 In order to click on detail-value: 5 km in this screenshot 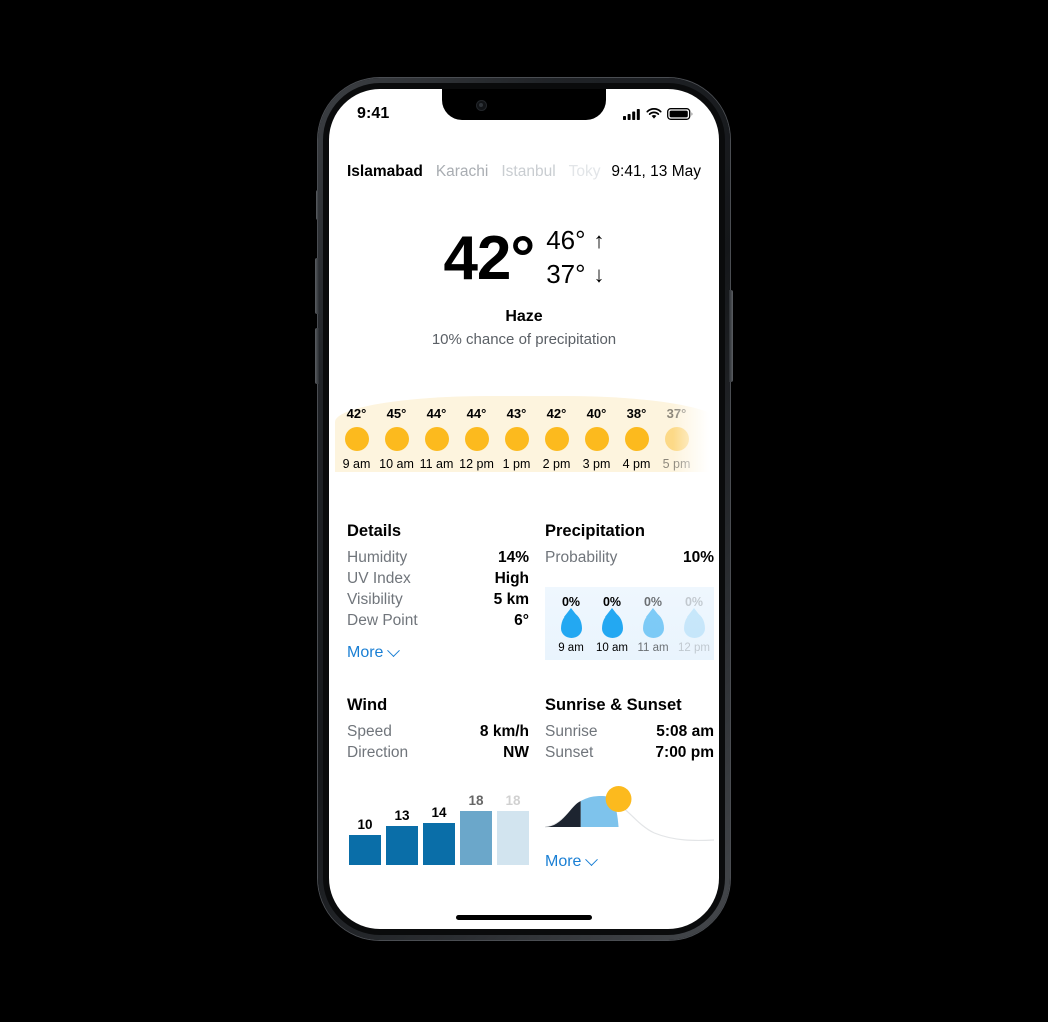, I will do `click(511, 599)`.